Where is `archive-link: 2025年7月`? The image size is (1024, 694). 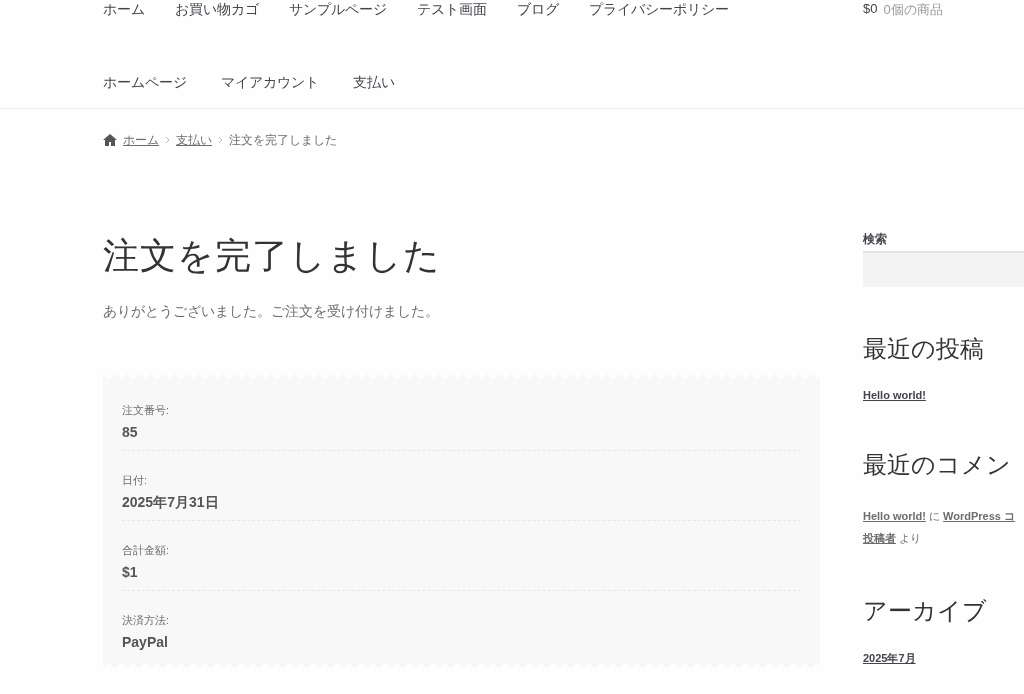
archive-link: 2025年7月 is located at coordinates (889, 658).